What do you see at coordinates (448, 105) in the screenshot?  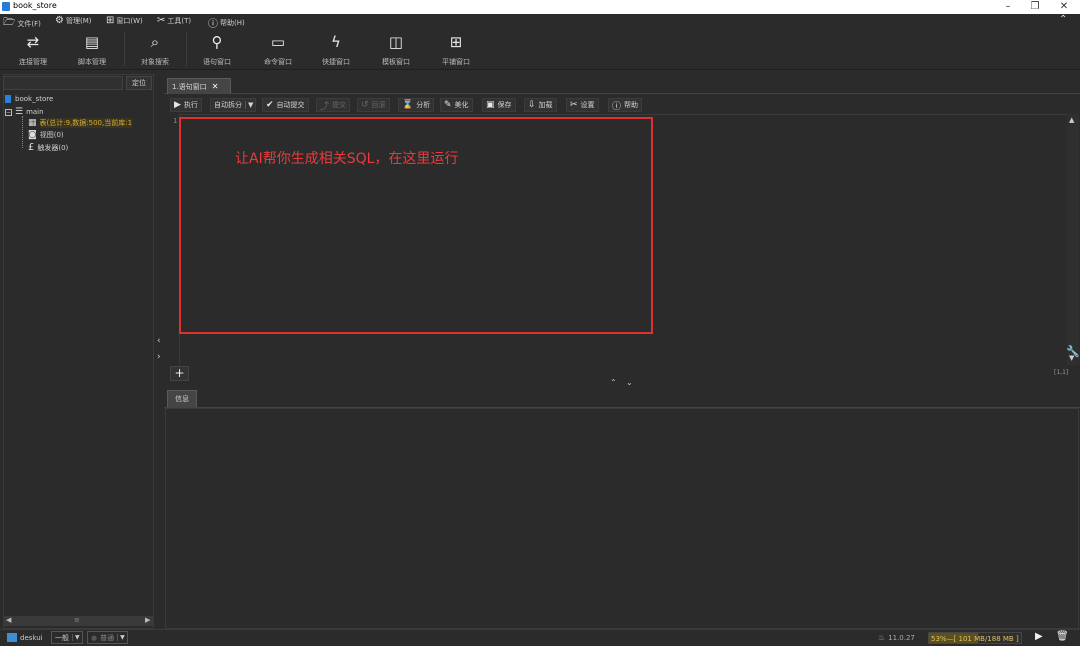 I see `beautify-icon: ✎` at bounding box center [448, 105].